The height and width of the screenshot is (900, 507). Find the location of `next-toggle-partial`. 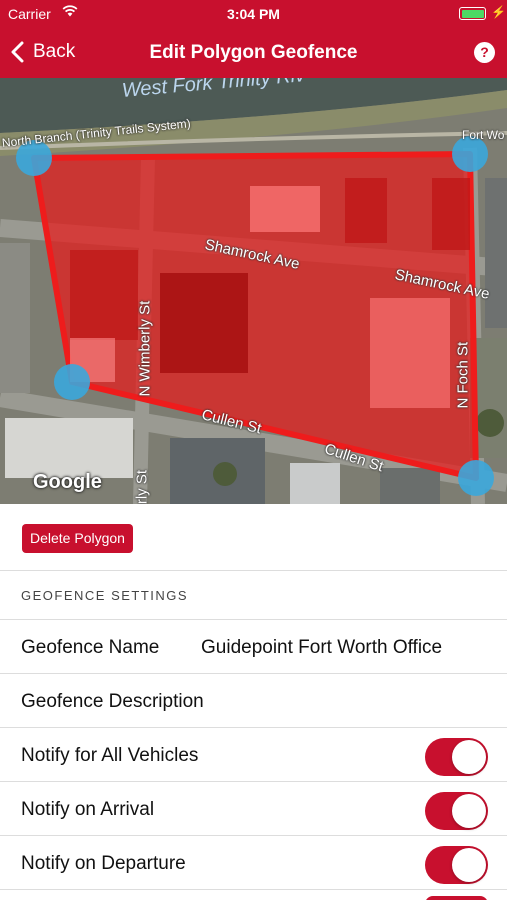

next-toggle-partial is located at coordinates (456, 898).